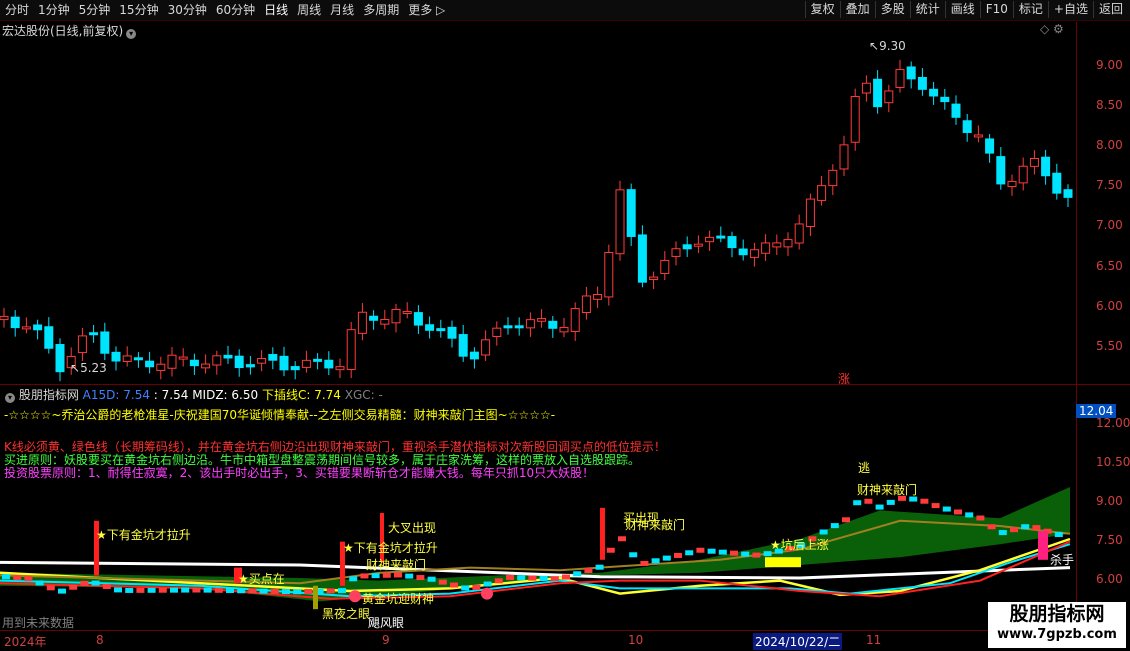 The height and width of the screenshot is (651, 1130). Describe the element at coordinates (342, 10) in the screenshot. I see `tab-monthly: 月线` at that location.